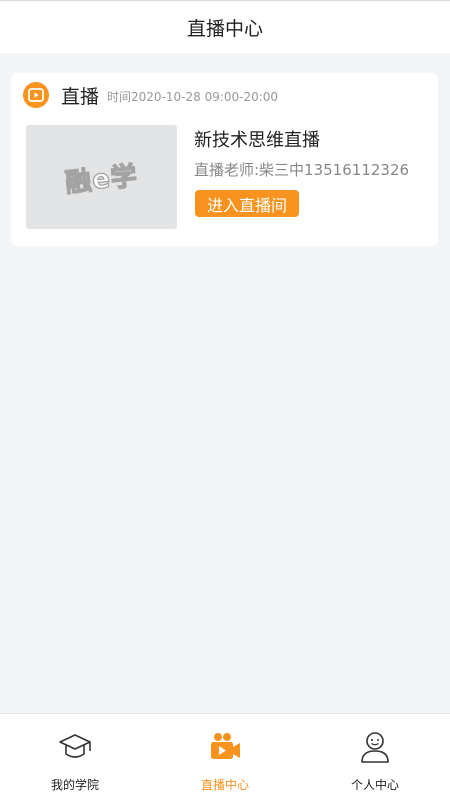 This screenshot has width=450, height=800. Describe the element at coordinates (302, 170) in the screenshot. I see `teacher-info: 直播老师:柴三中13516112326` at that location.